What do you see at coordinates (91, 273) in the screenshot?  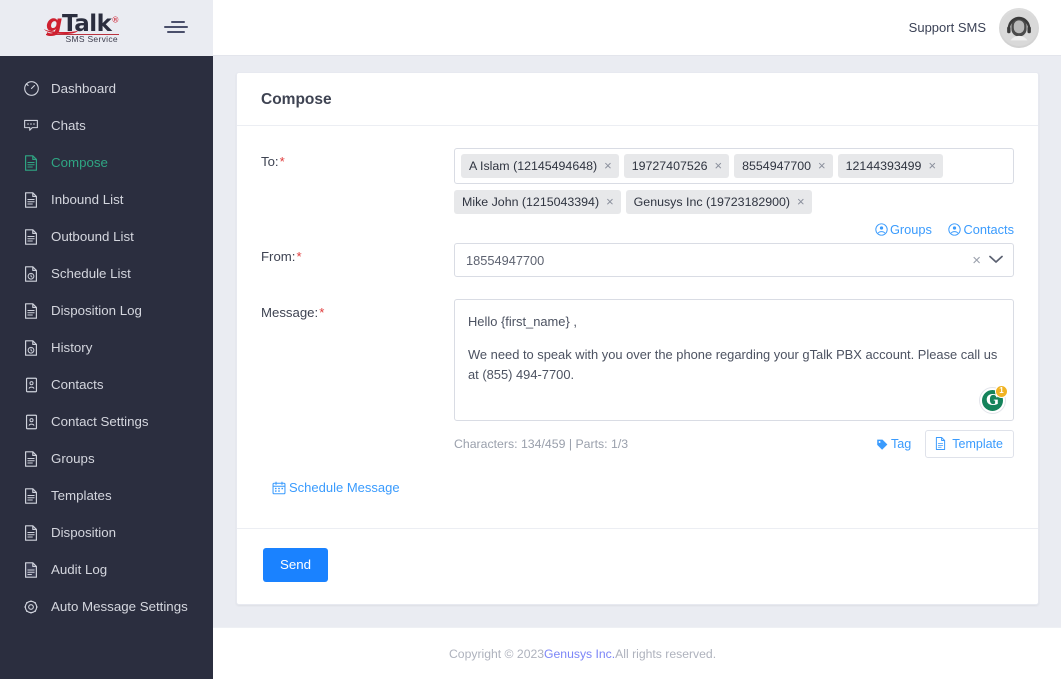 I see `sidebar-item-label: Schedule List` at bounding box center [91, 273].